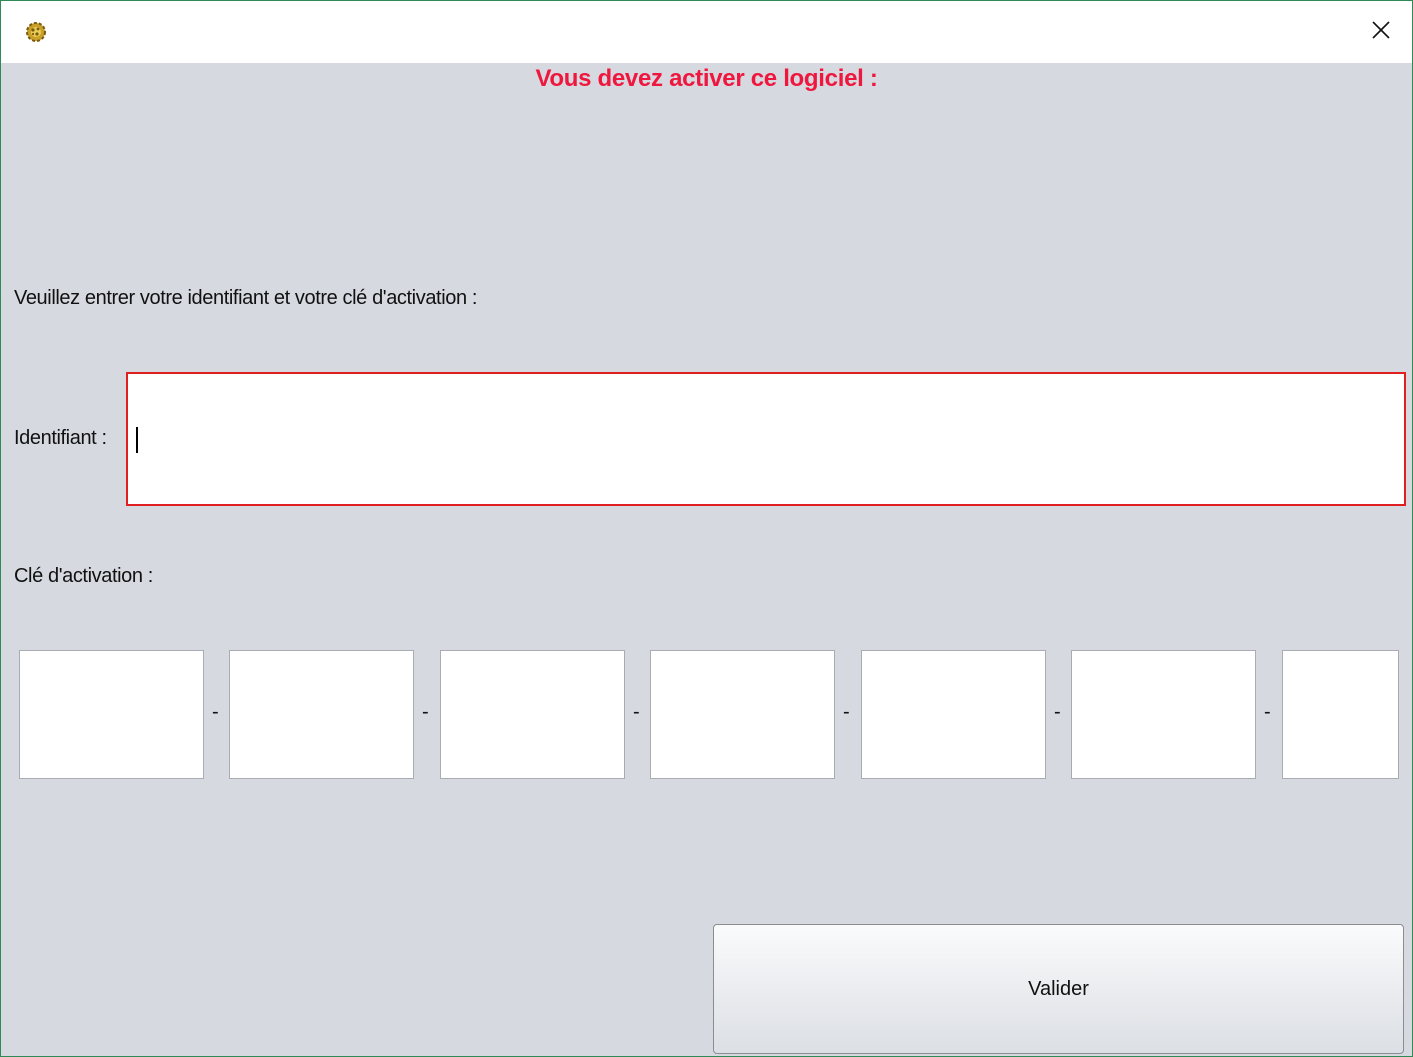 Image resolution: width=1413 pixels, height=1057 pixels. I want to click on identifiant-label: Identifiant :, so click(60, 438).